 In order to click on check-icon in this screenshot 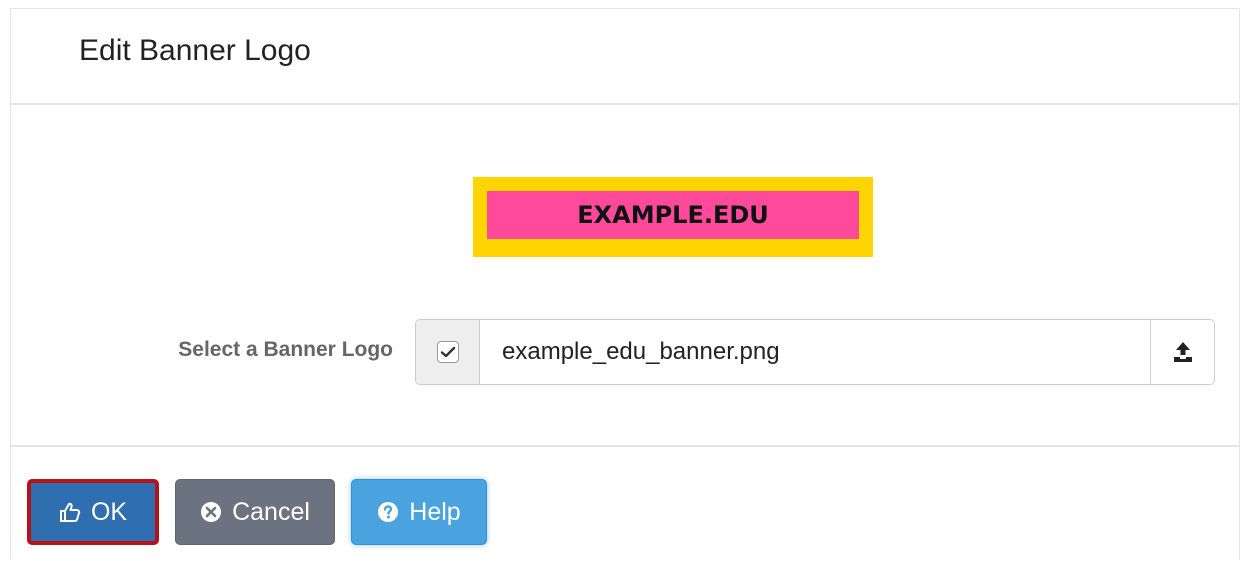, I will do `click(448, 352)`.